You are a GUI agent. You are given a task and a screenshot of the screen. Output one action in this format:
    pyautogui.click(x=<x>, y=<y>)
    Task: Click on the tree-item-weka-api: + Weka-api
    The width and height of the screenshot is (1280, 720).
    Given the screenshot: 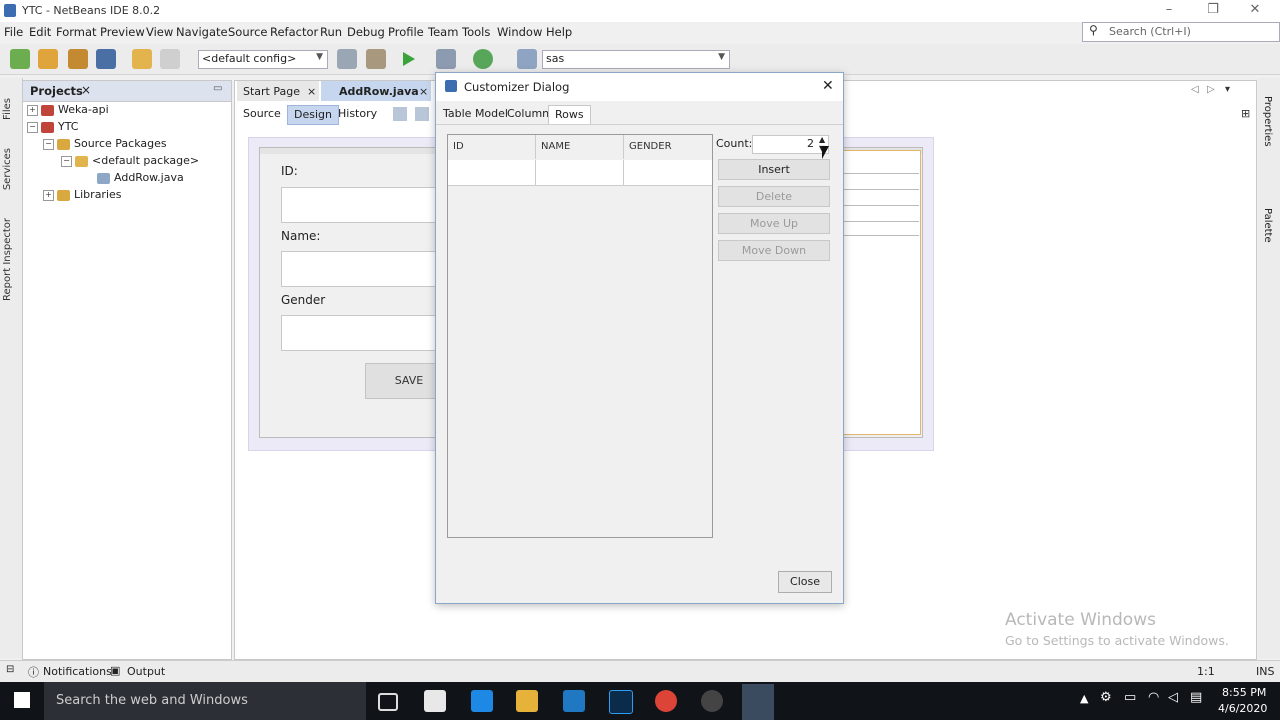 What is the action you would take?
    pyautogui.click(x=68, y=109)
    